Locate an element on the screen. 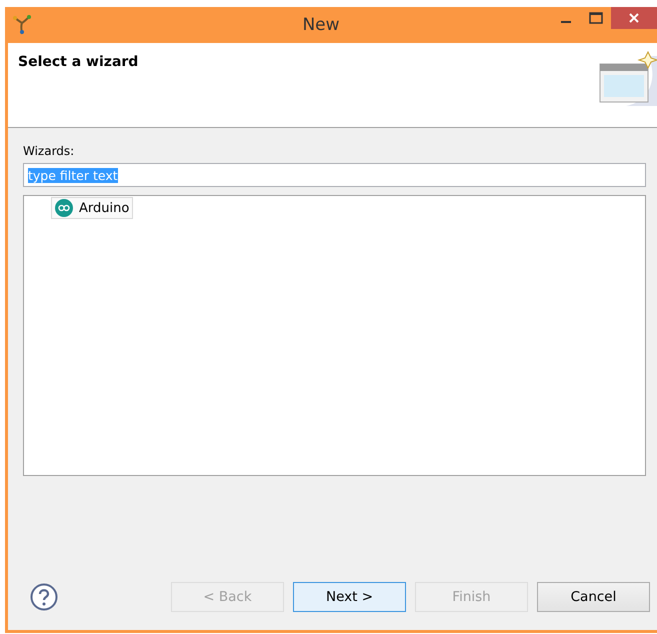 This screenshot has height=634, width=657. dialog-button: Next > is located at coordinates (349, 597).